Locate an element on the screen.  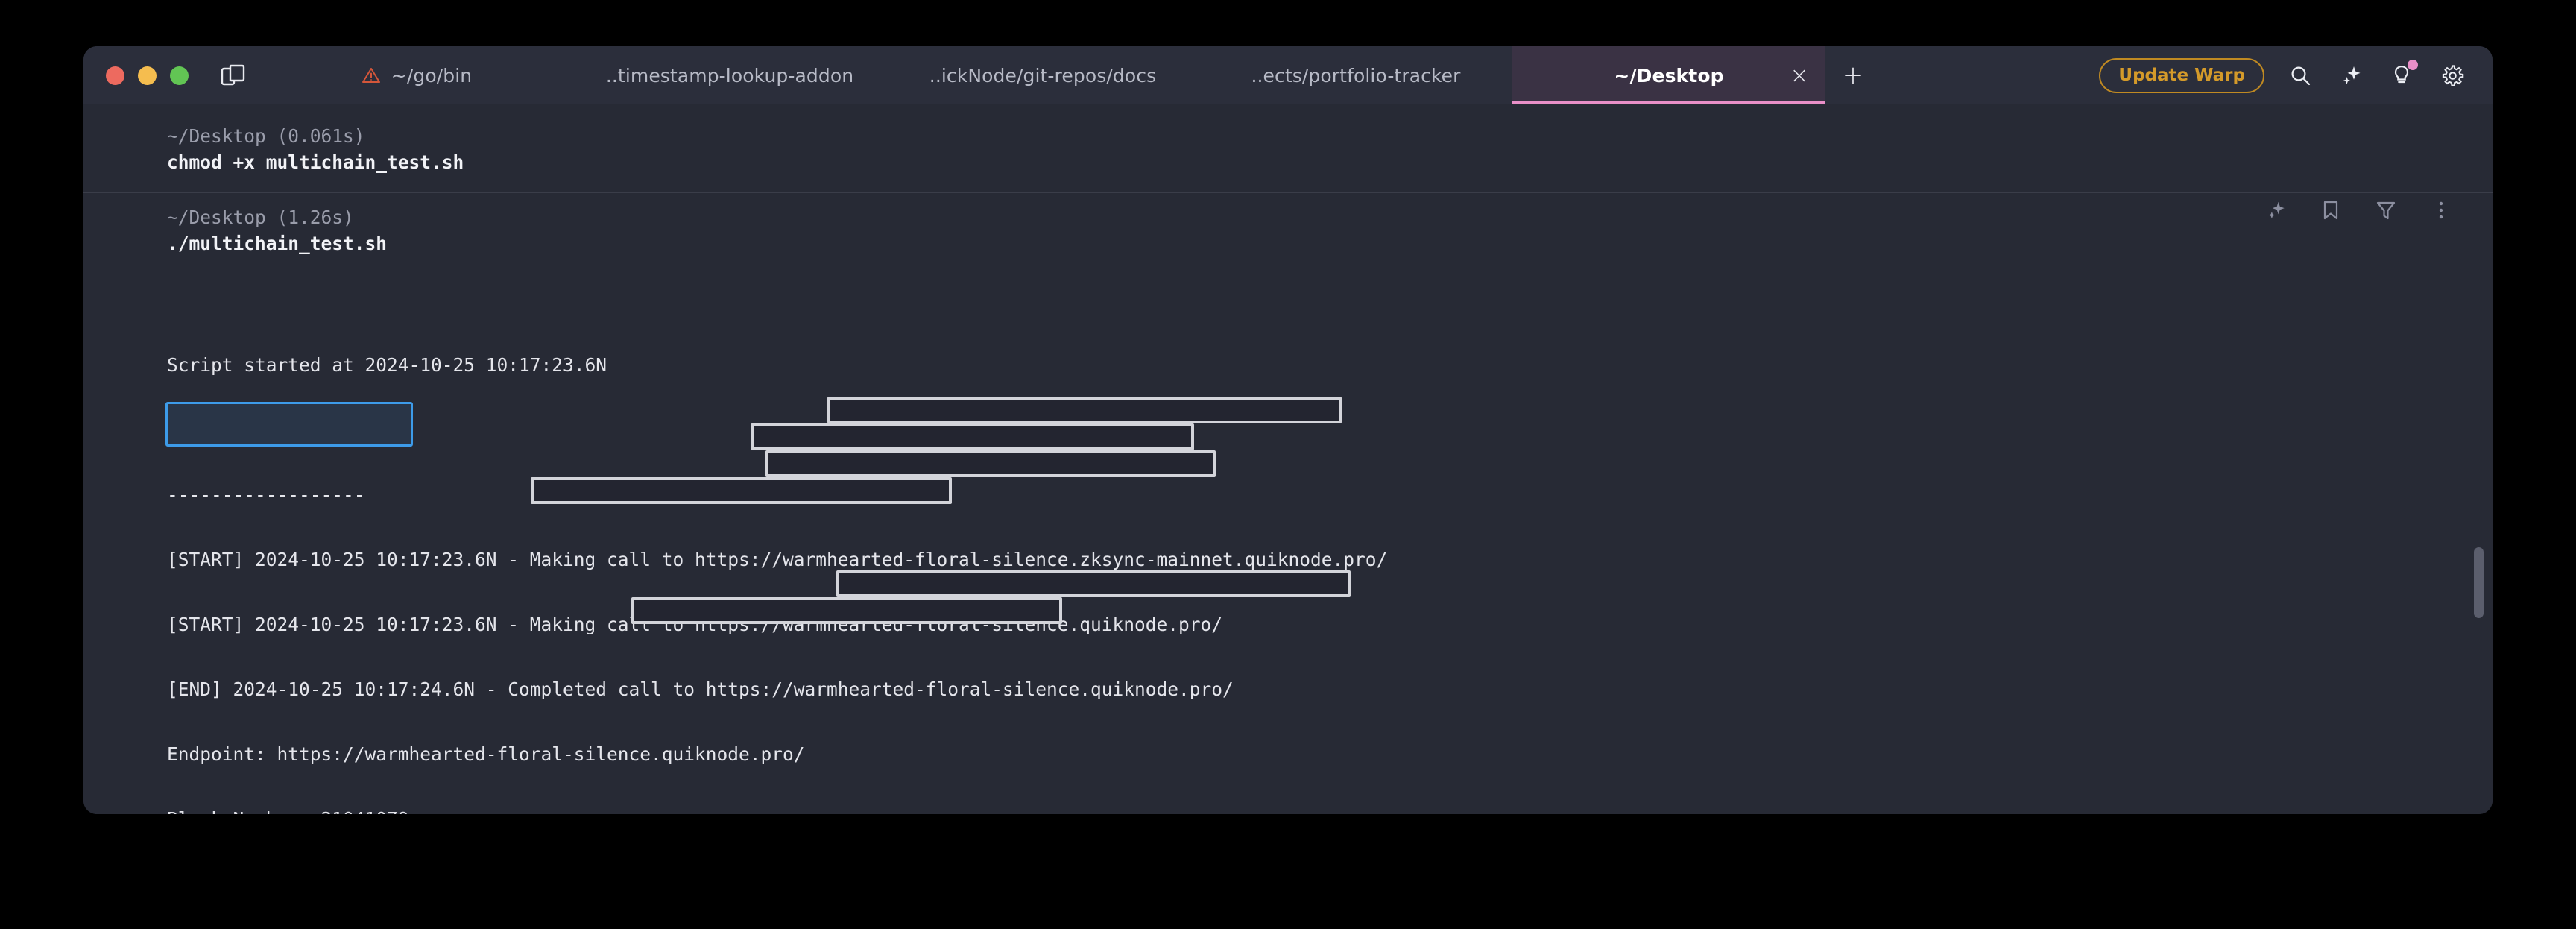
lightbulb-icon is located at coordinates (2402, 75).